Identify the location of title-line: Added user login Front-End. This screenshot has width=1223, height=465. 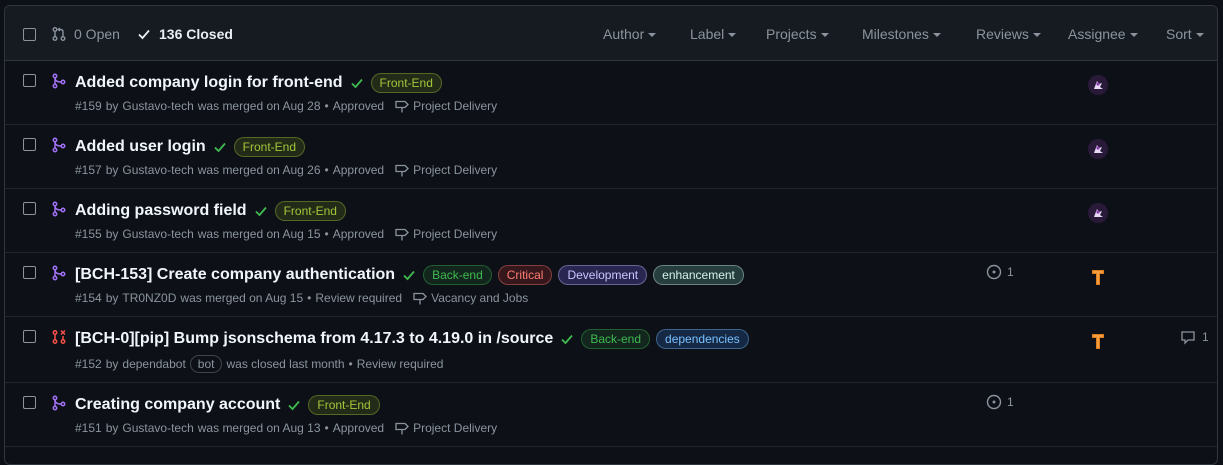
(190, 147).